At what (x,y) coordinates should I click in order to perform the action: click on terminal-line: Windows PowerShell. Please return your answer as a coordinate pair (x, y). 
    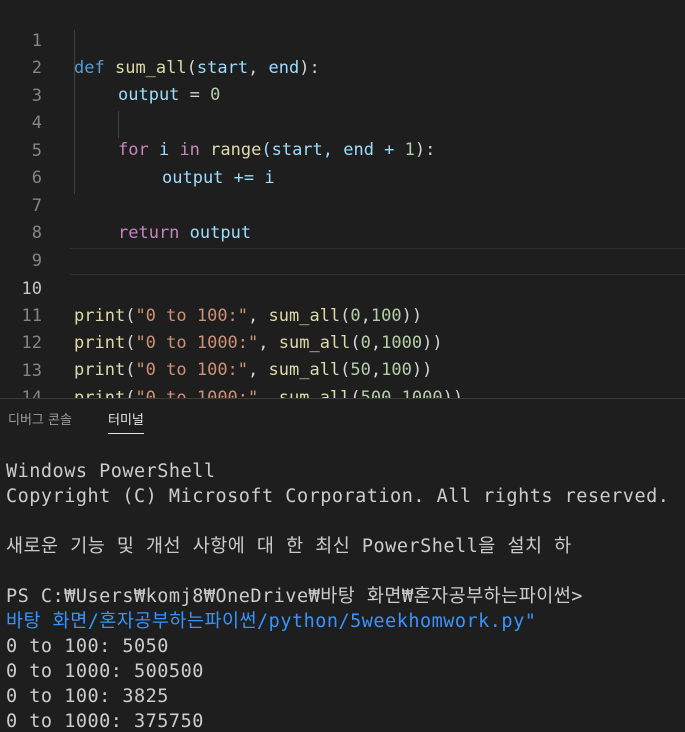
    Looking at the image, I should click on (111, 471).